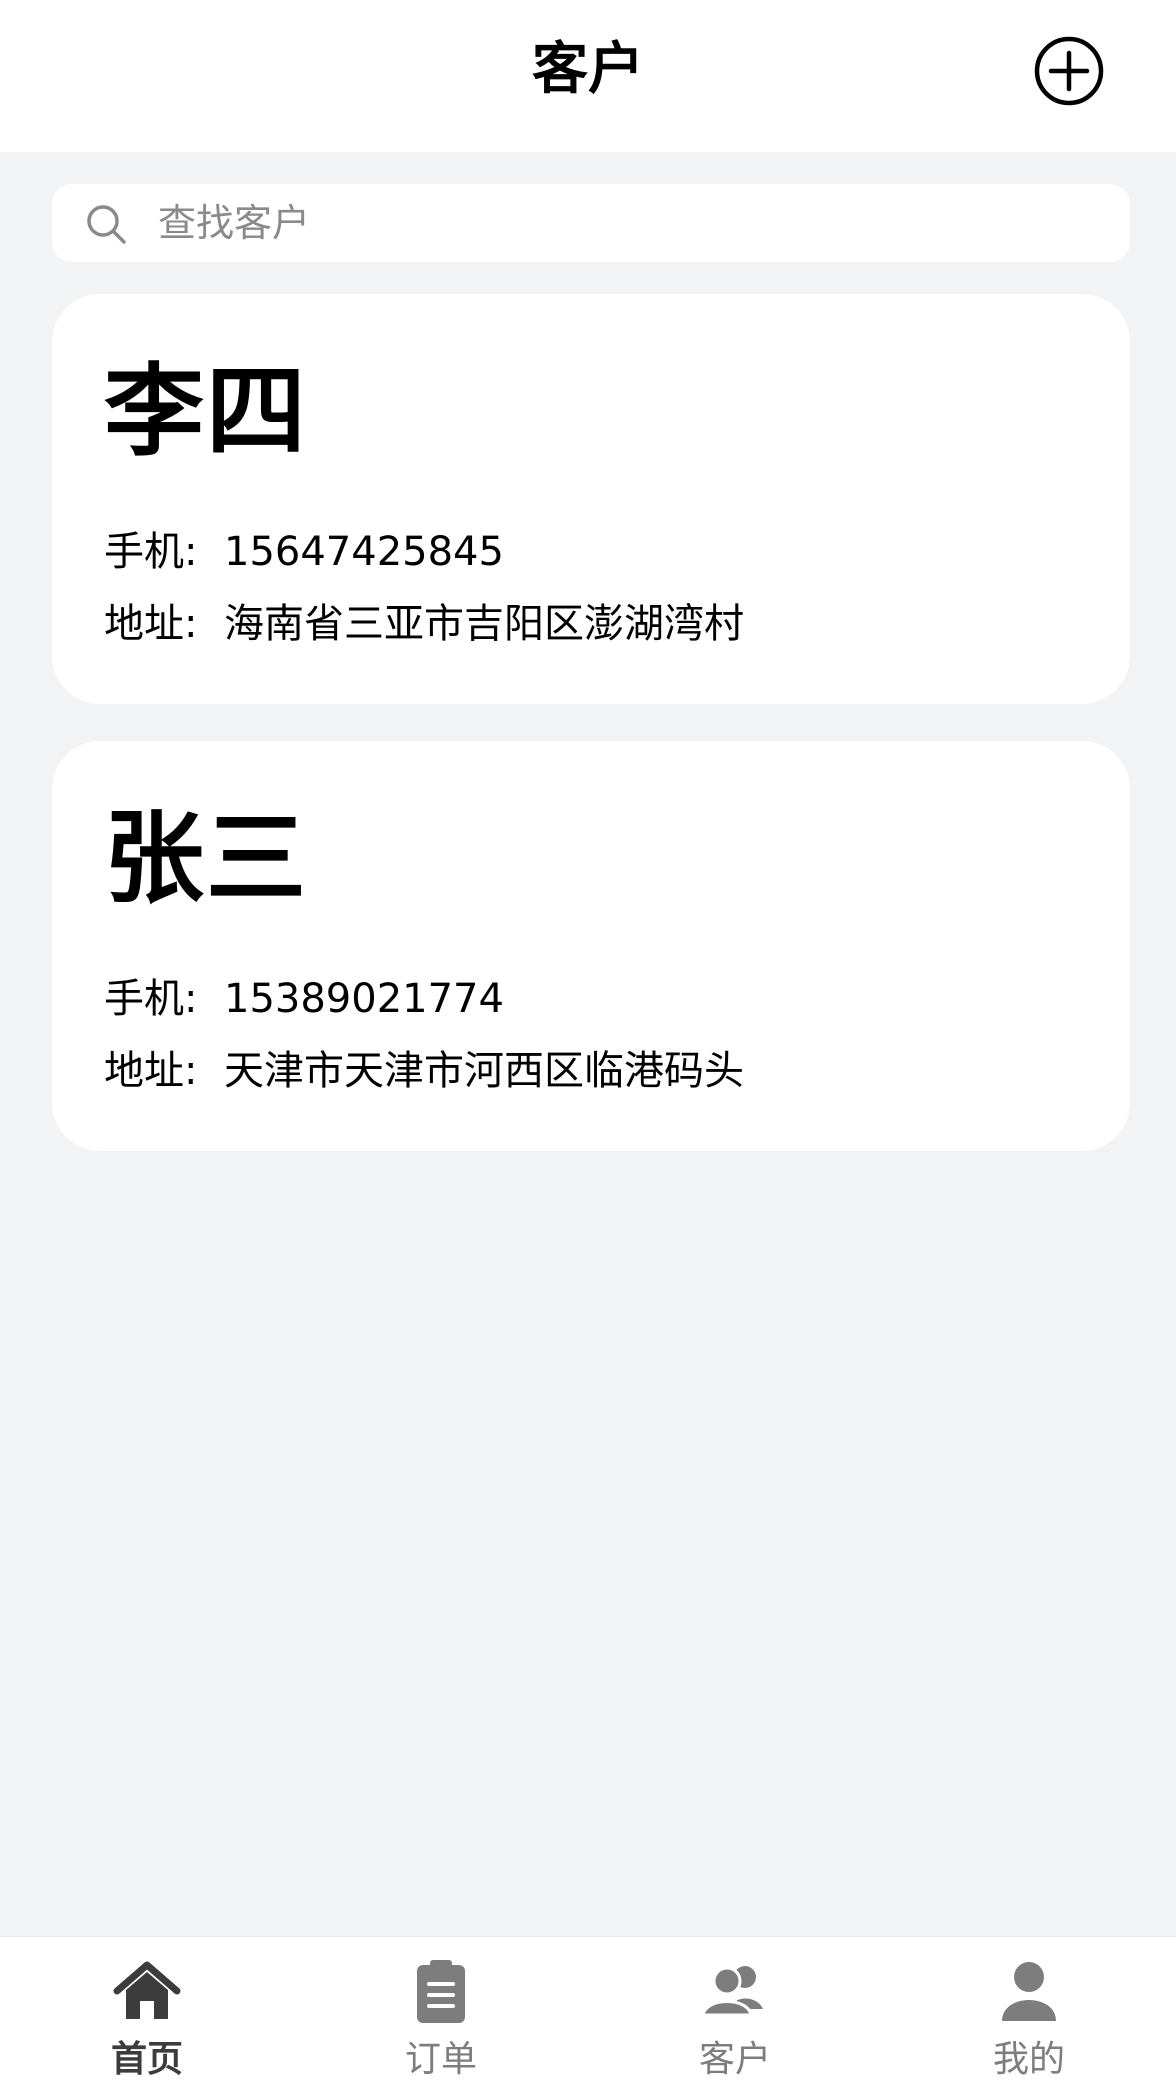  Describe the element at coordinates (441, 1991) in the screenshot. I see `clipboard-icon` at that location.